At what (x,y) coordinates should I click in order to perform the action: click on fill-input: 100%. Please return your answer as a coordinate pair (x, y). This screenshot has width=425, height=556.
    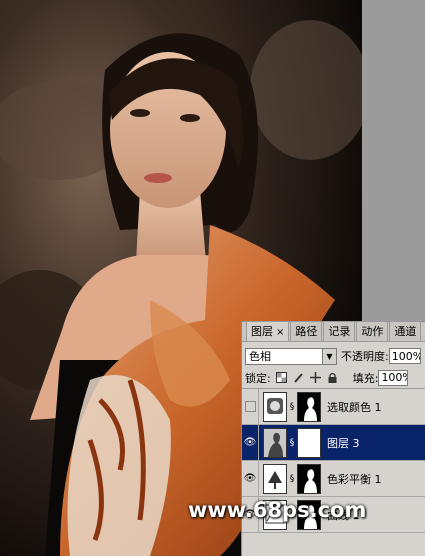
    Looking at the image, I should click on (393, 377).